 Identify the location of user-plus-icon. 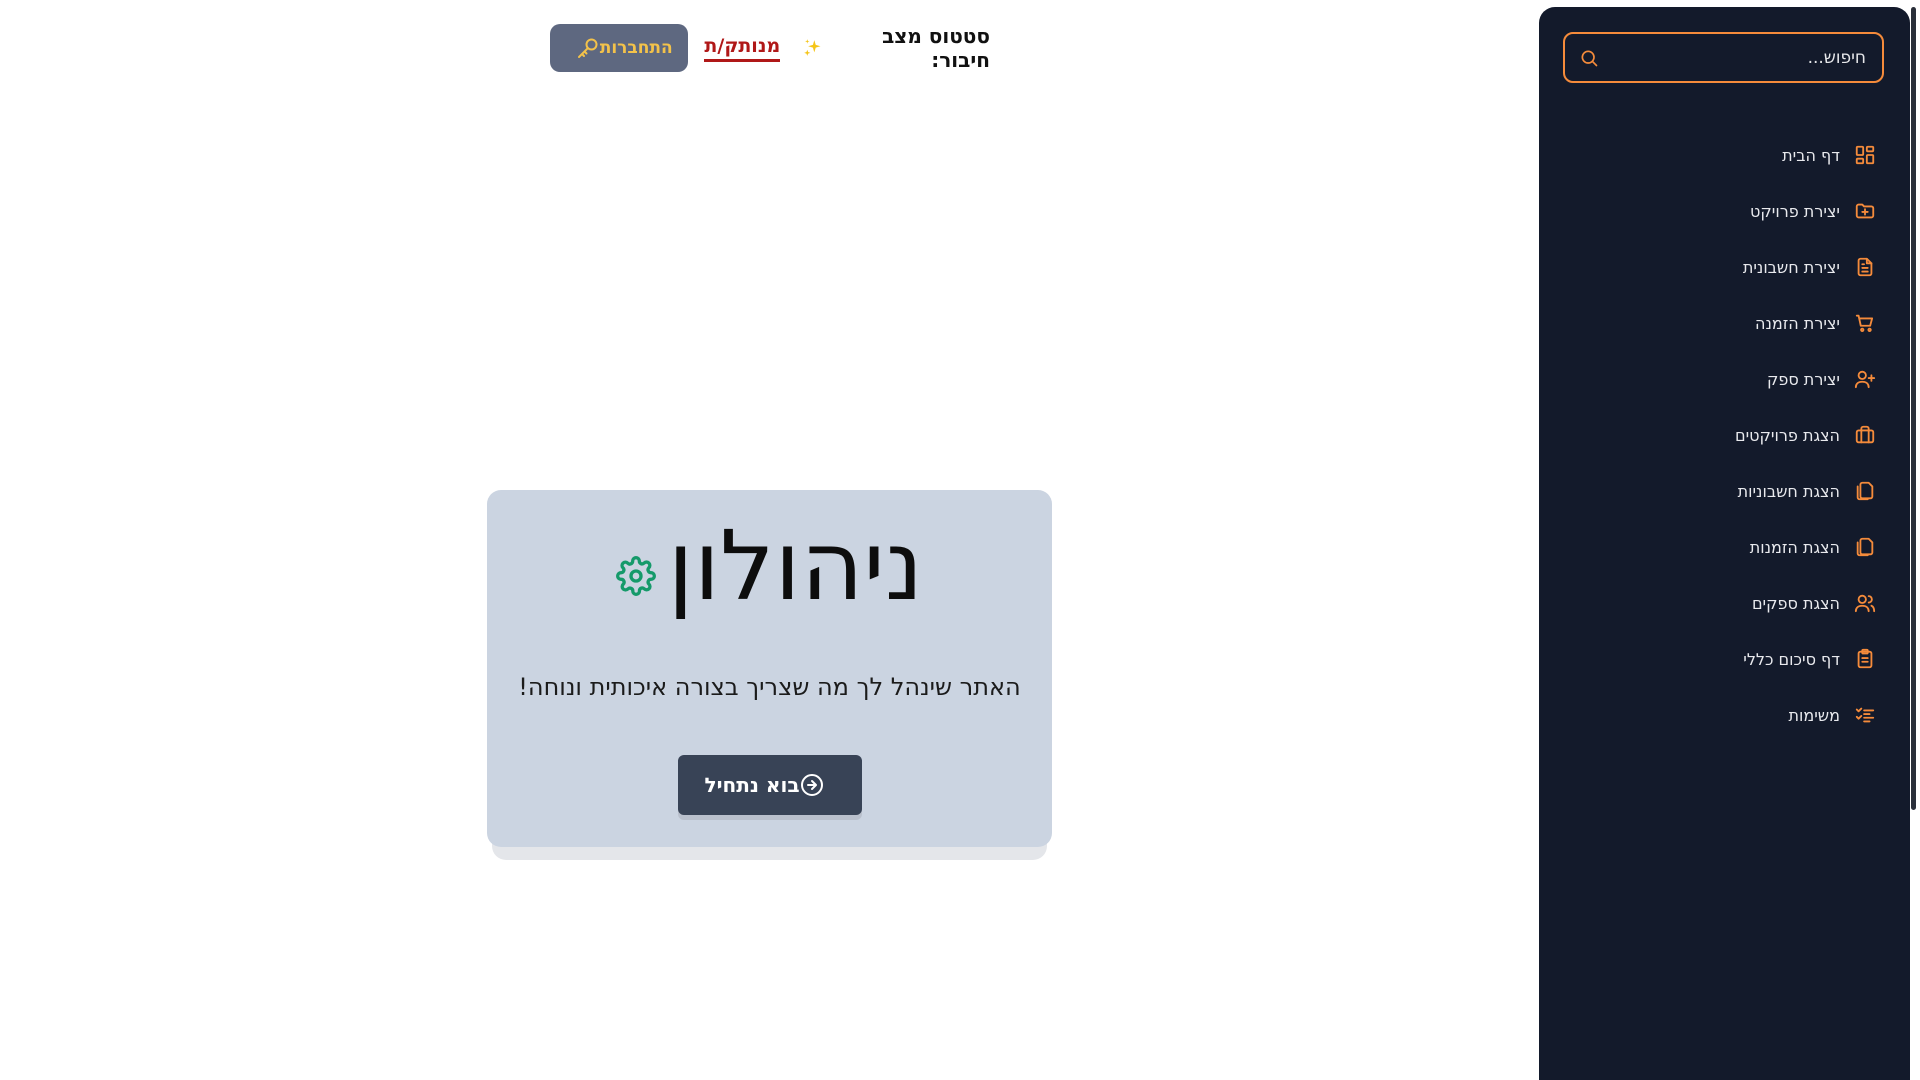
(1865, 379).